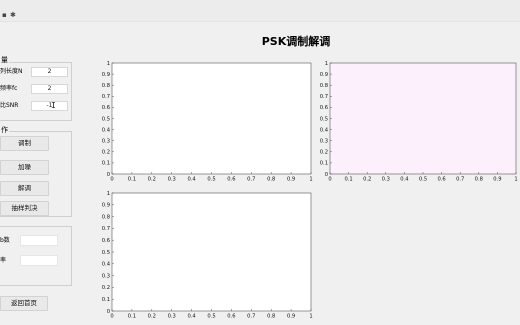 The width and height of the screenshot is (520, 325). What do you see at coordinates (49, 106) in the screenshot?
I see `param-snr-input: -1` at bounding box center [49, 106].